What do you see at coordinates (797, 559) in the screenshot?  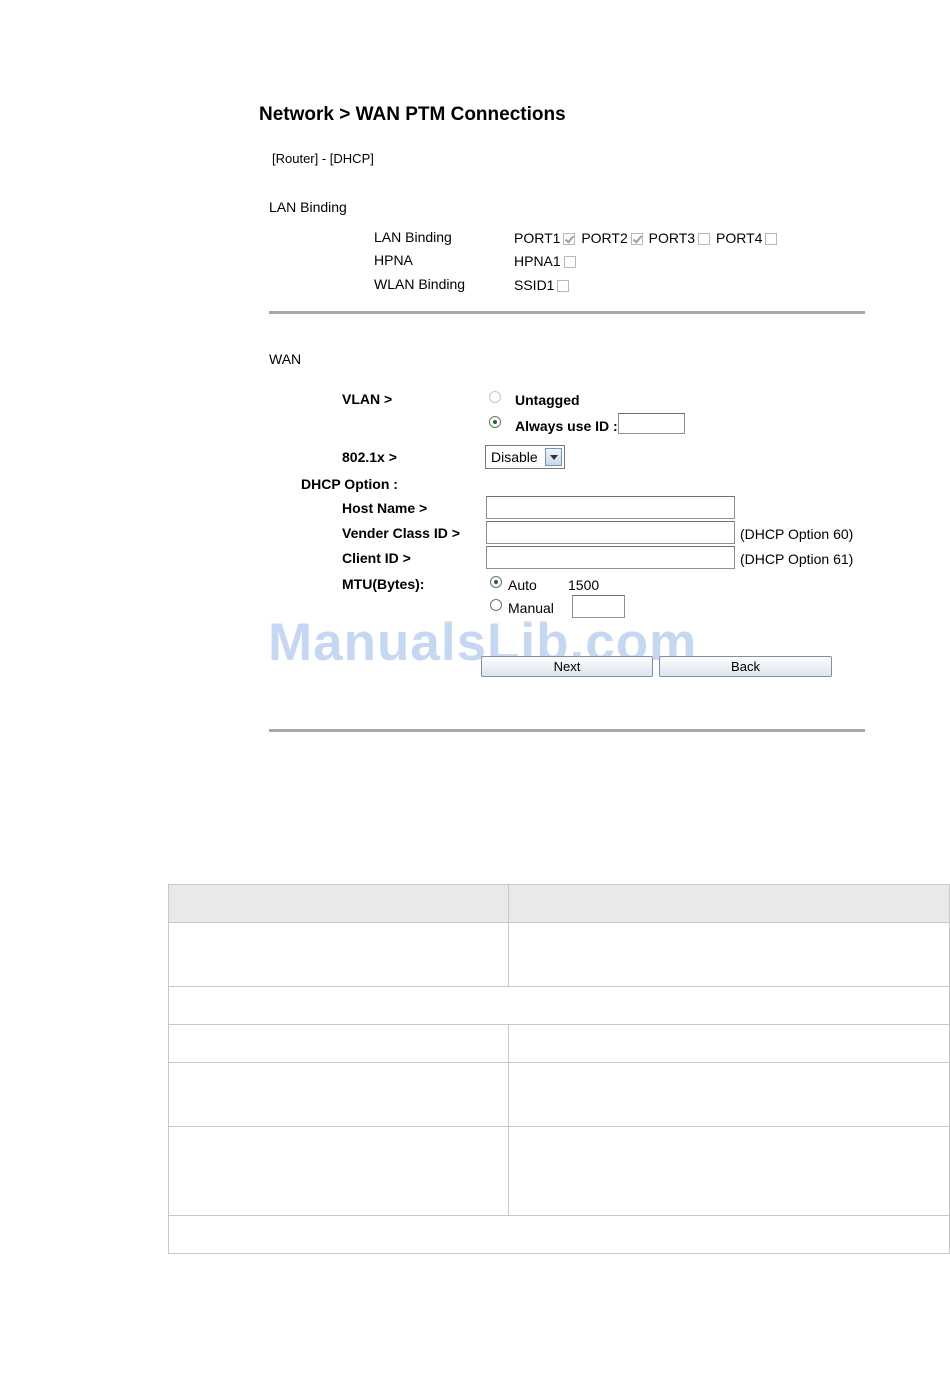 I see `client-id-note: (DHCP Option 61)` at bounding box center [797, 559].